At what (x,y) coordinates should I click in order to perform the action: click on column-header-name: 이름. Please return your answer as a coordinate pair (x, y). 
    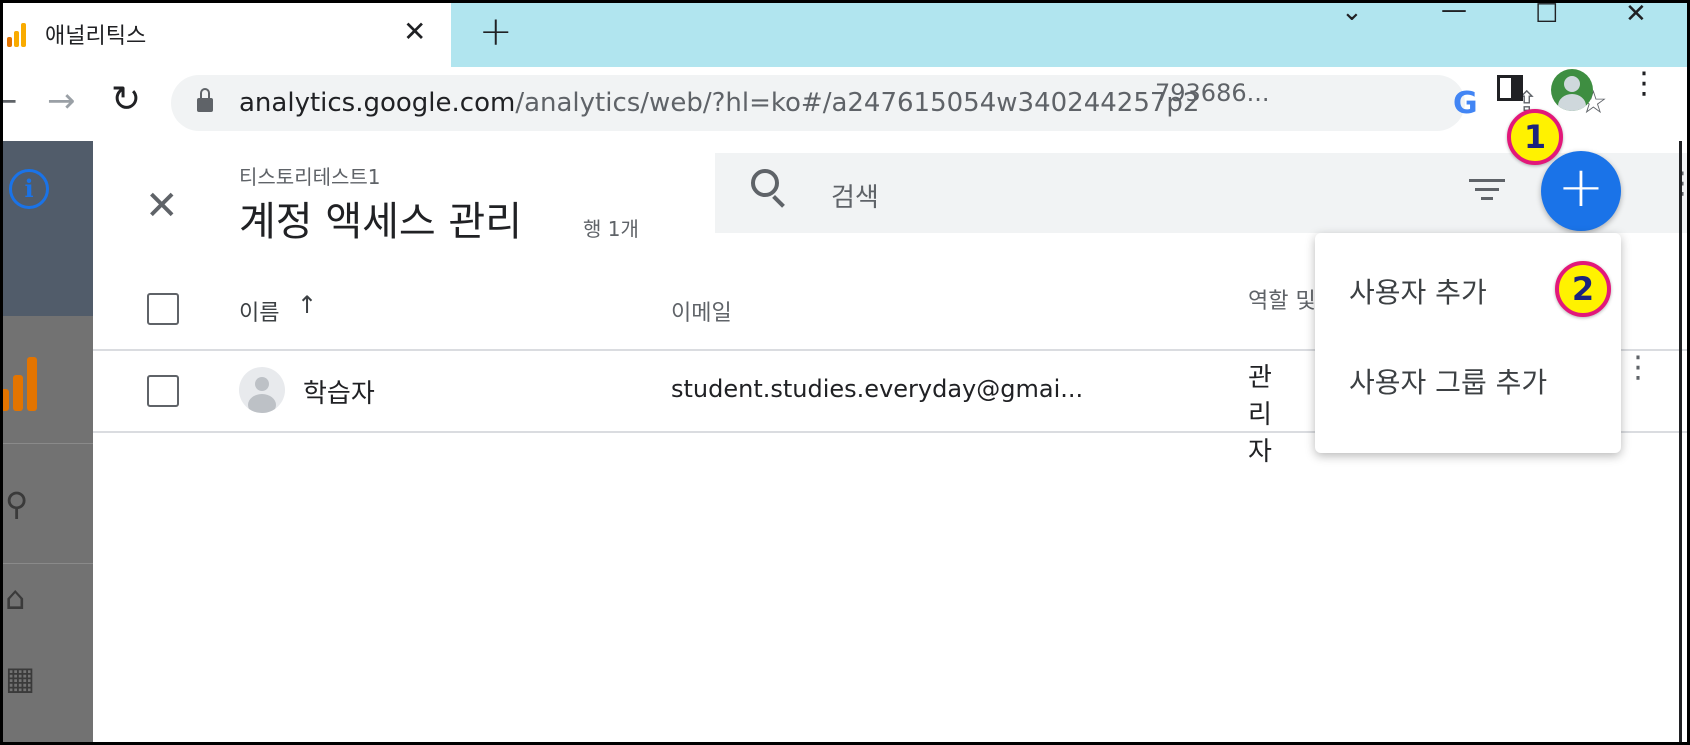
    Looking at the image, I should click on (259, 311).